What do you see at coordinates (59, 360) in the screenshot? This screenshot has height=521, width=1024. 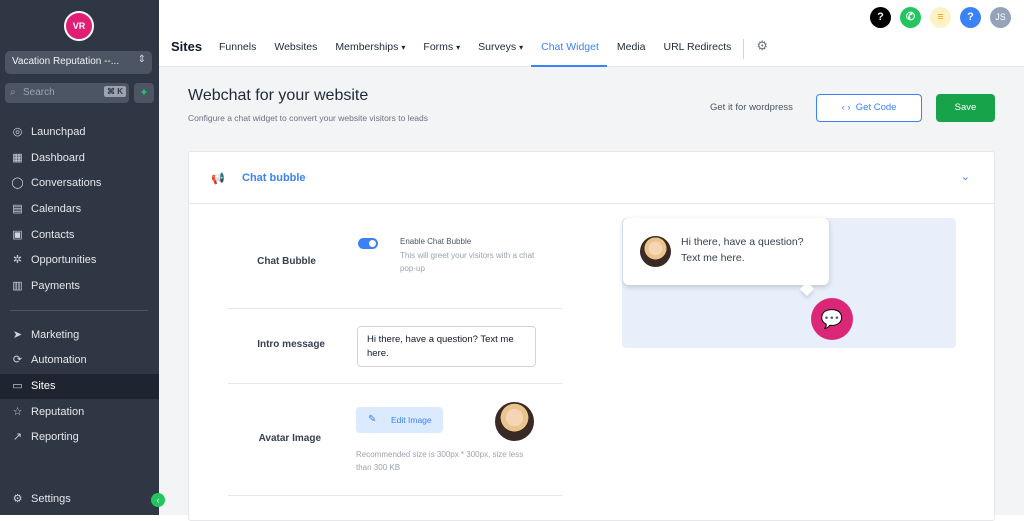 I see `sidebar-item-label: Automation` at bounding box center [59, 360].